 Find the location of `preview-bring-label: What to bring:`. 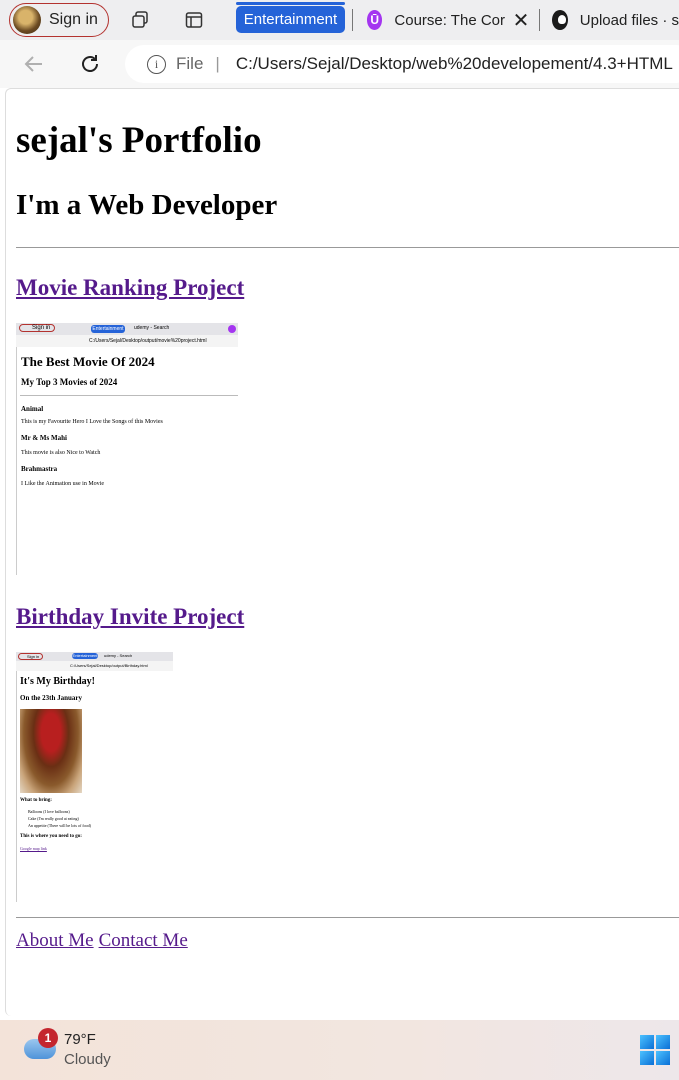

preview-bring-label: What to bring: is located at coordinates (36, 800).